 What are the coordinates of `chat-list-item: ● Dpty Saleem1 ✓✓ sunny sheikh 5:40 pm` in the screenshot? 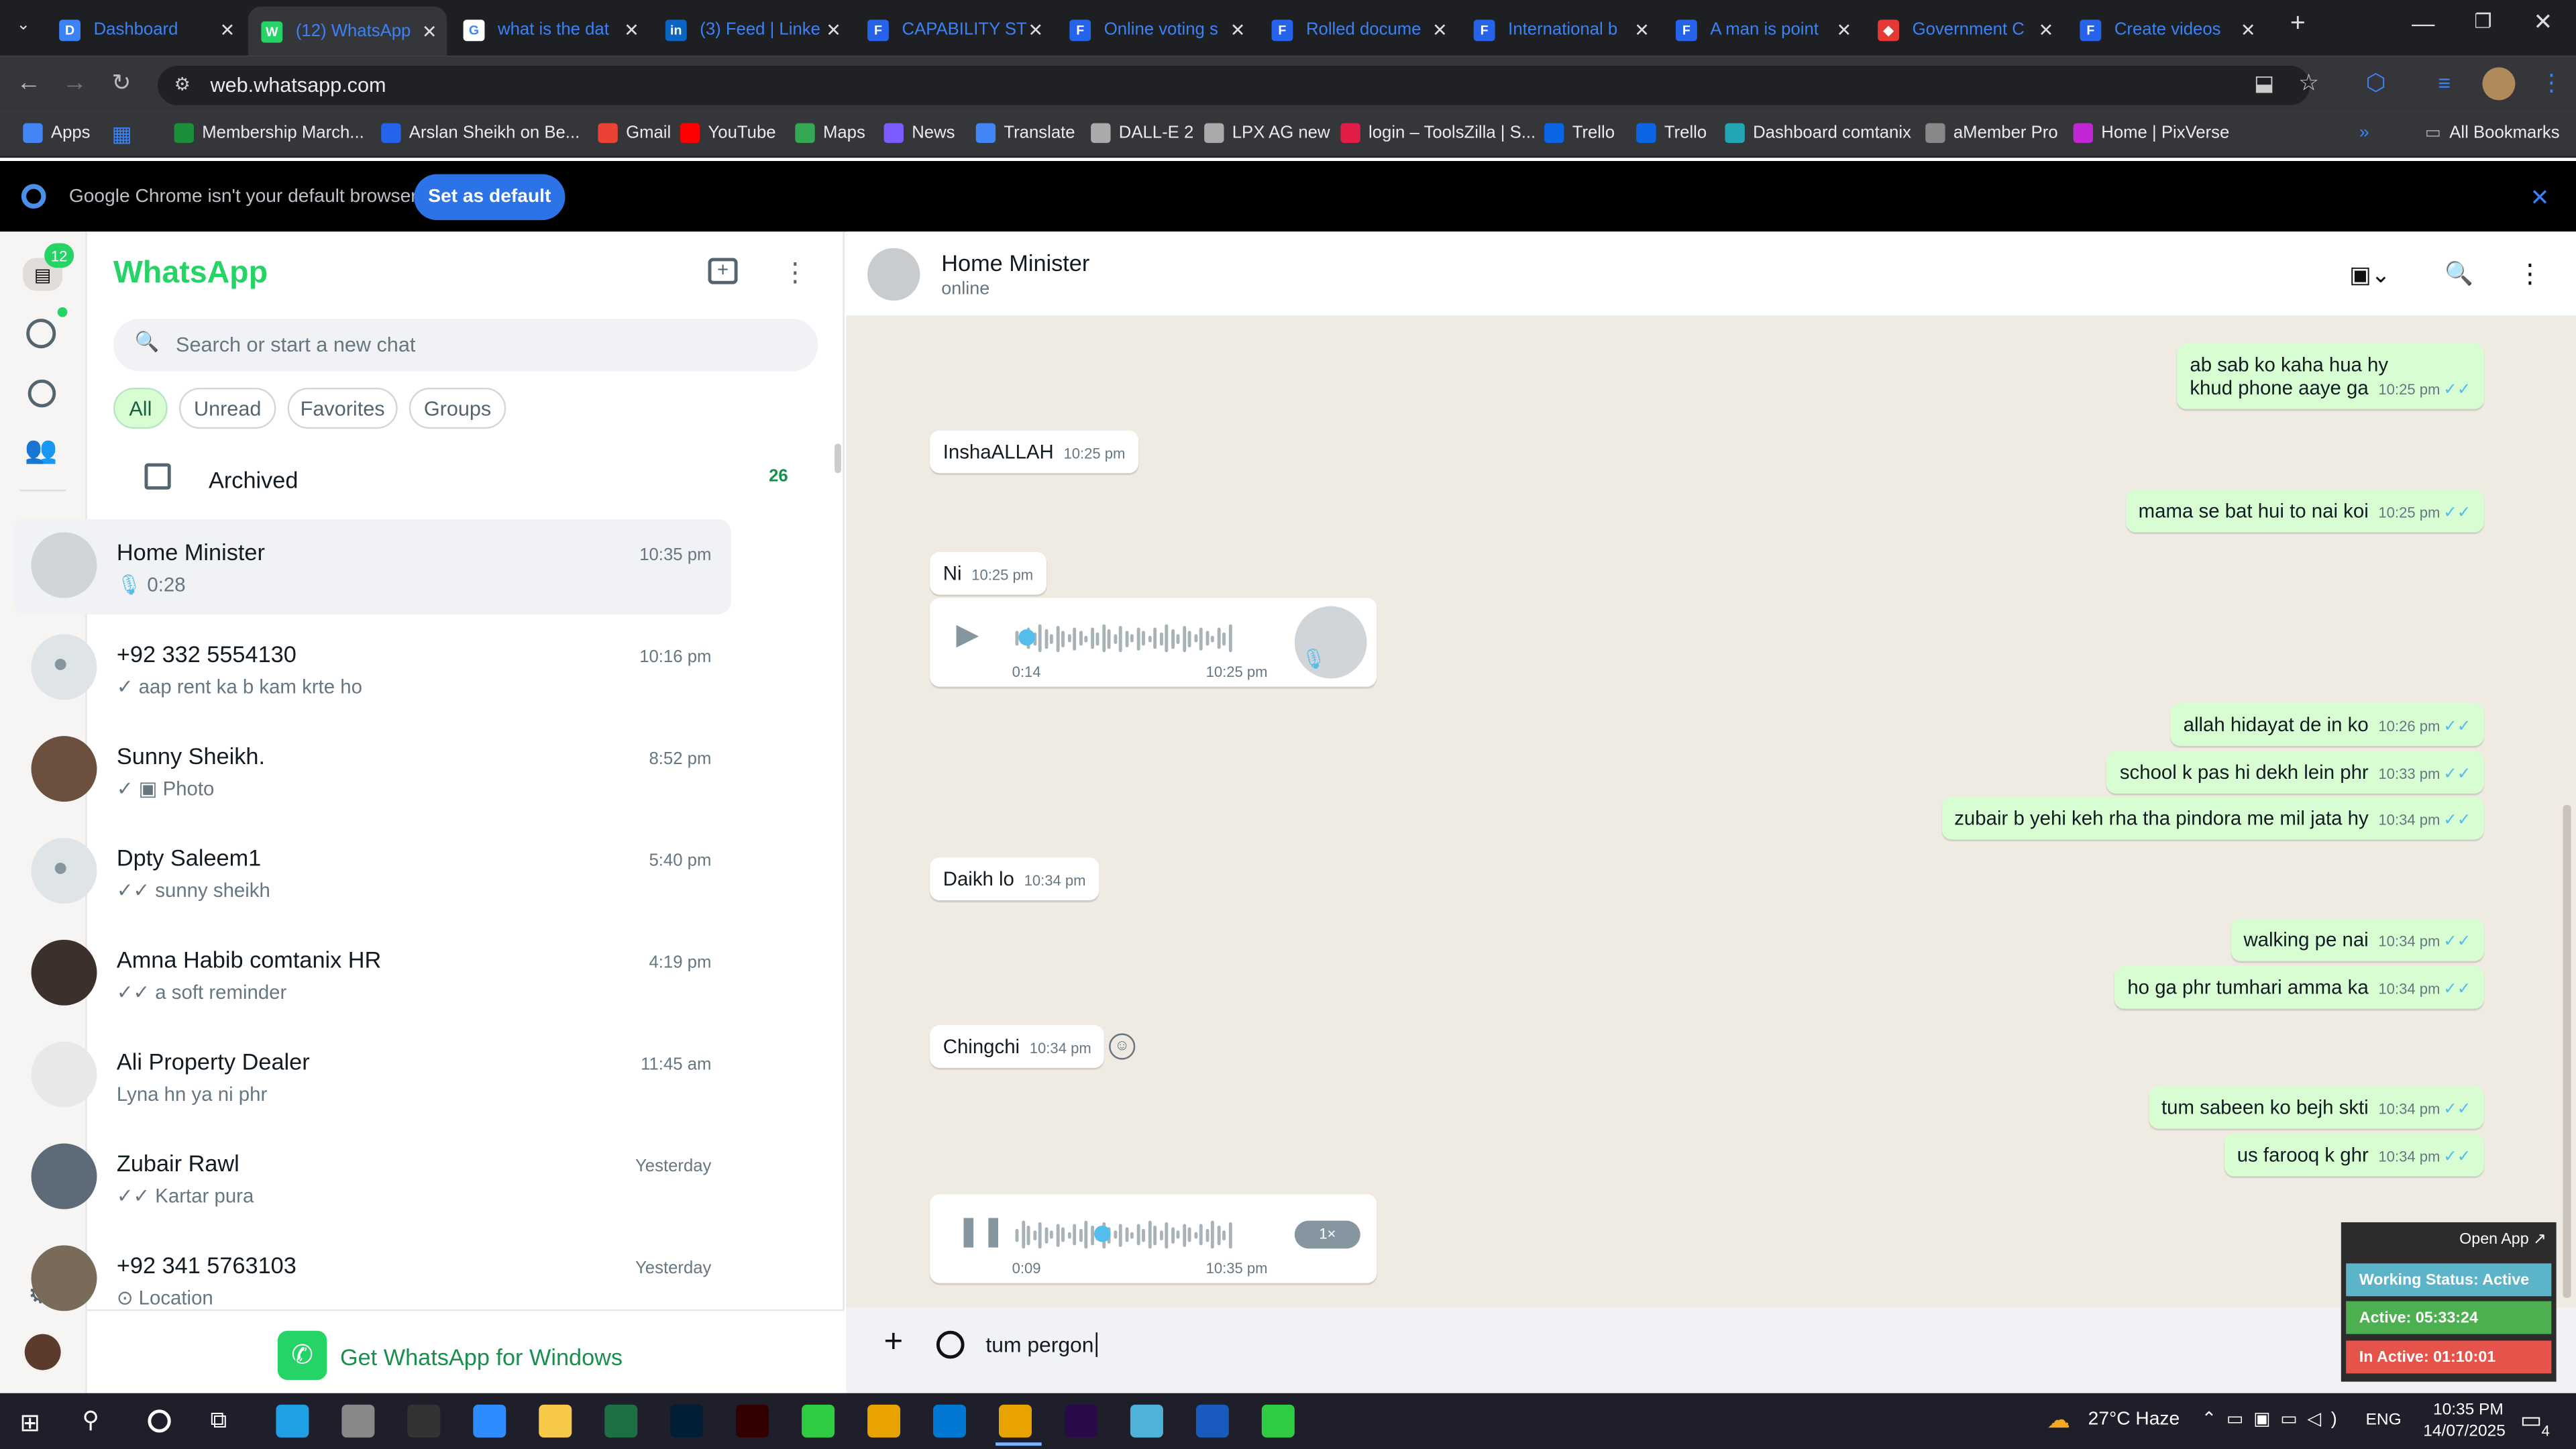 It's located at (372, 872).